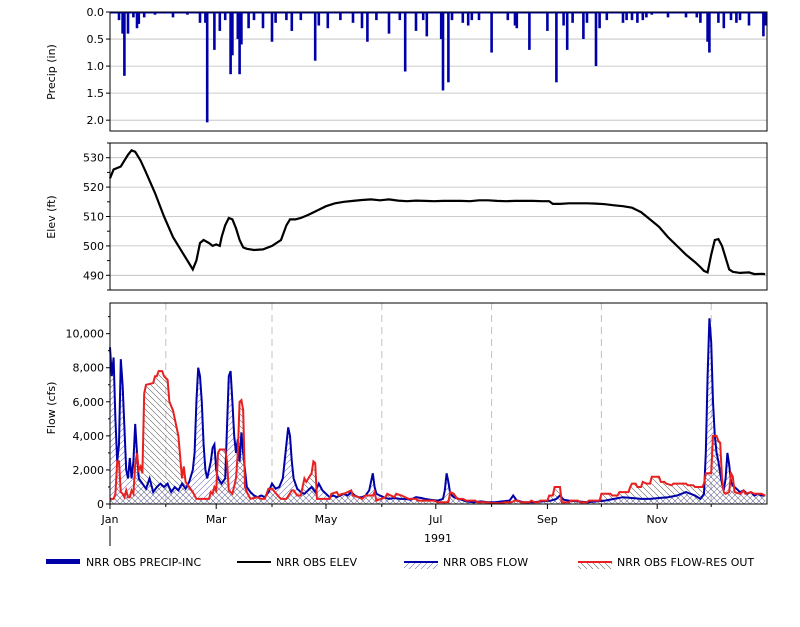  Describe the element at coordinates (51, 216) in the screenshot. I see `elev-y-axis-label: Elev (ft)` at that location.